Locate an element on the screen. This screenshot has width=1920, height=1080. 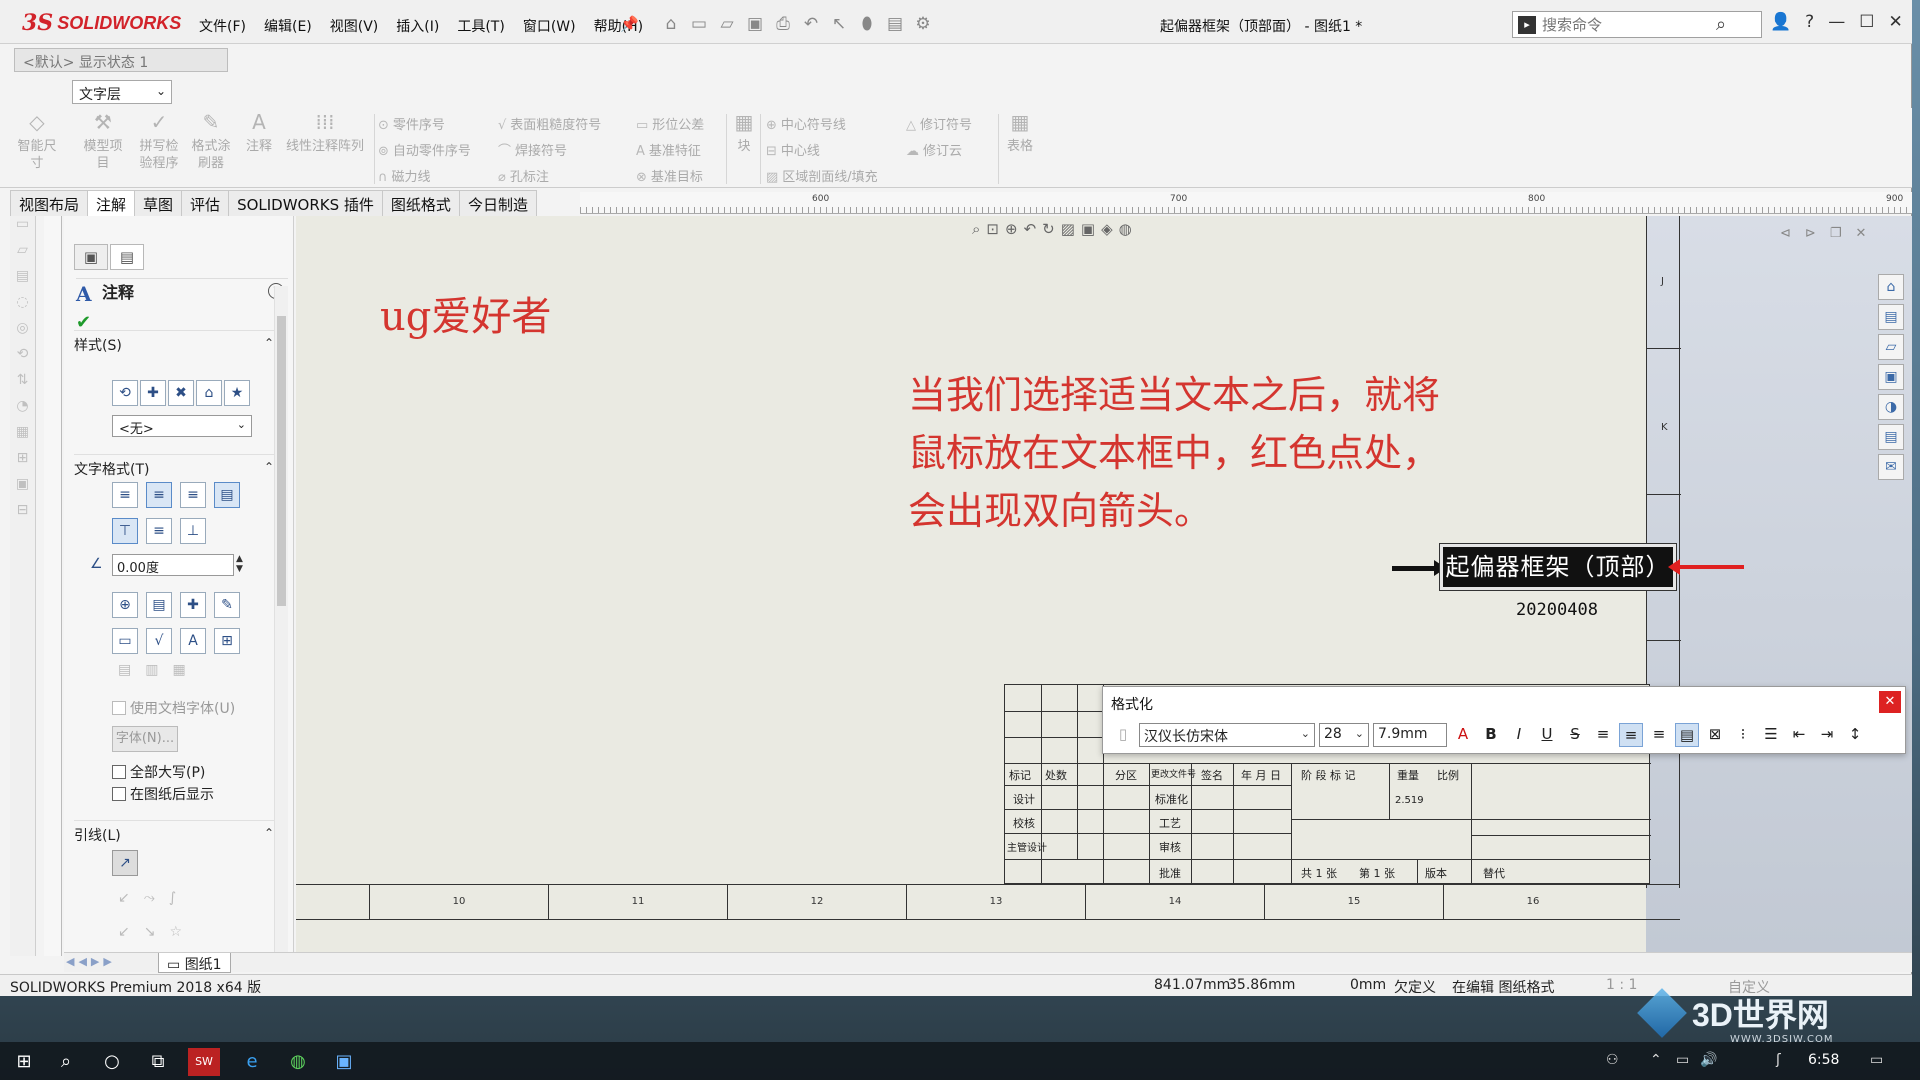
balloon-button: ⊙ 零件序号 is located at coordinates (411, 123).